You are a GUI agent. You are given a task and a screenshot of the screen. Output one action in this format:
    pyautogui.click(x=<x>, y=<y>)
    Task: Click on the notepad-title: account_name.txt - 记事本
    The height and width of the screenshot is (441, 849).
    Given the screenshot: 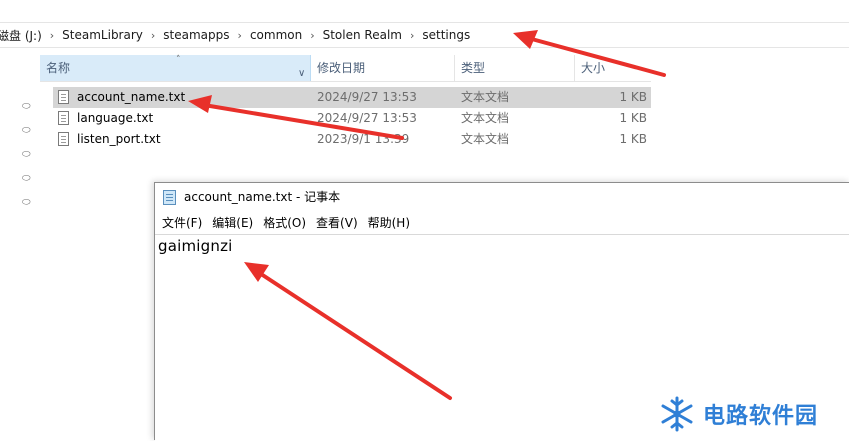 What is the action you would take?
    pyautogui.click(x=262, y=197)
    